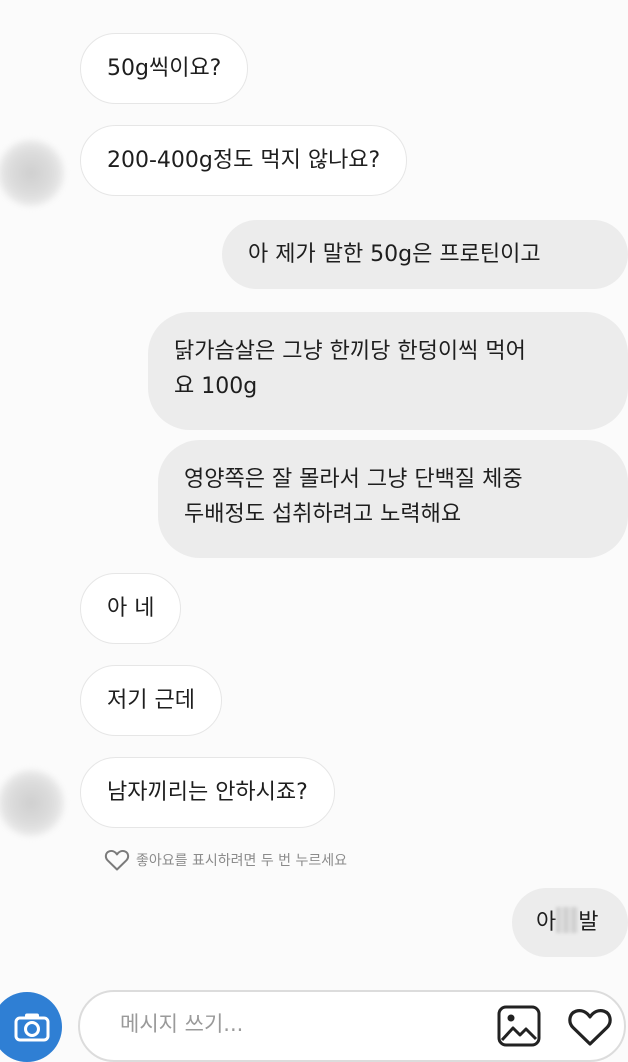 This screenshot has height=1062, width=628. I want to click on message-text: 200-400g정도 먹지 않나요?, so click(244, 160).